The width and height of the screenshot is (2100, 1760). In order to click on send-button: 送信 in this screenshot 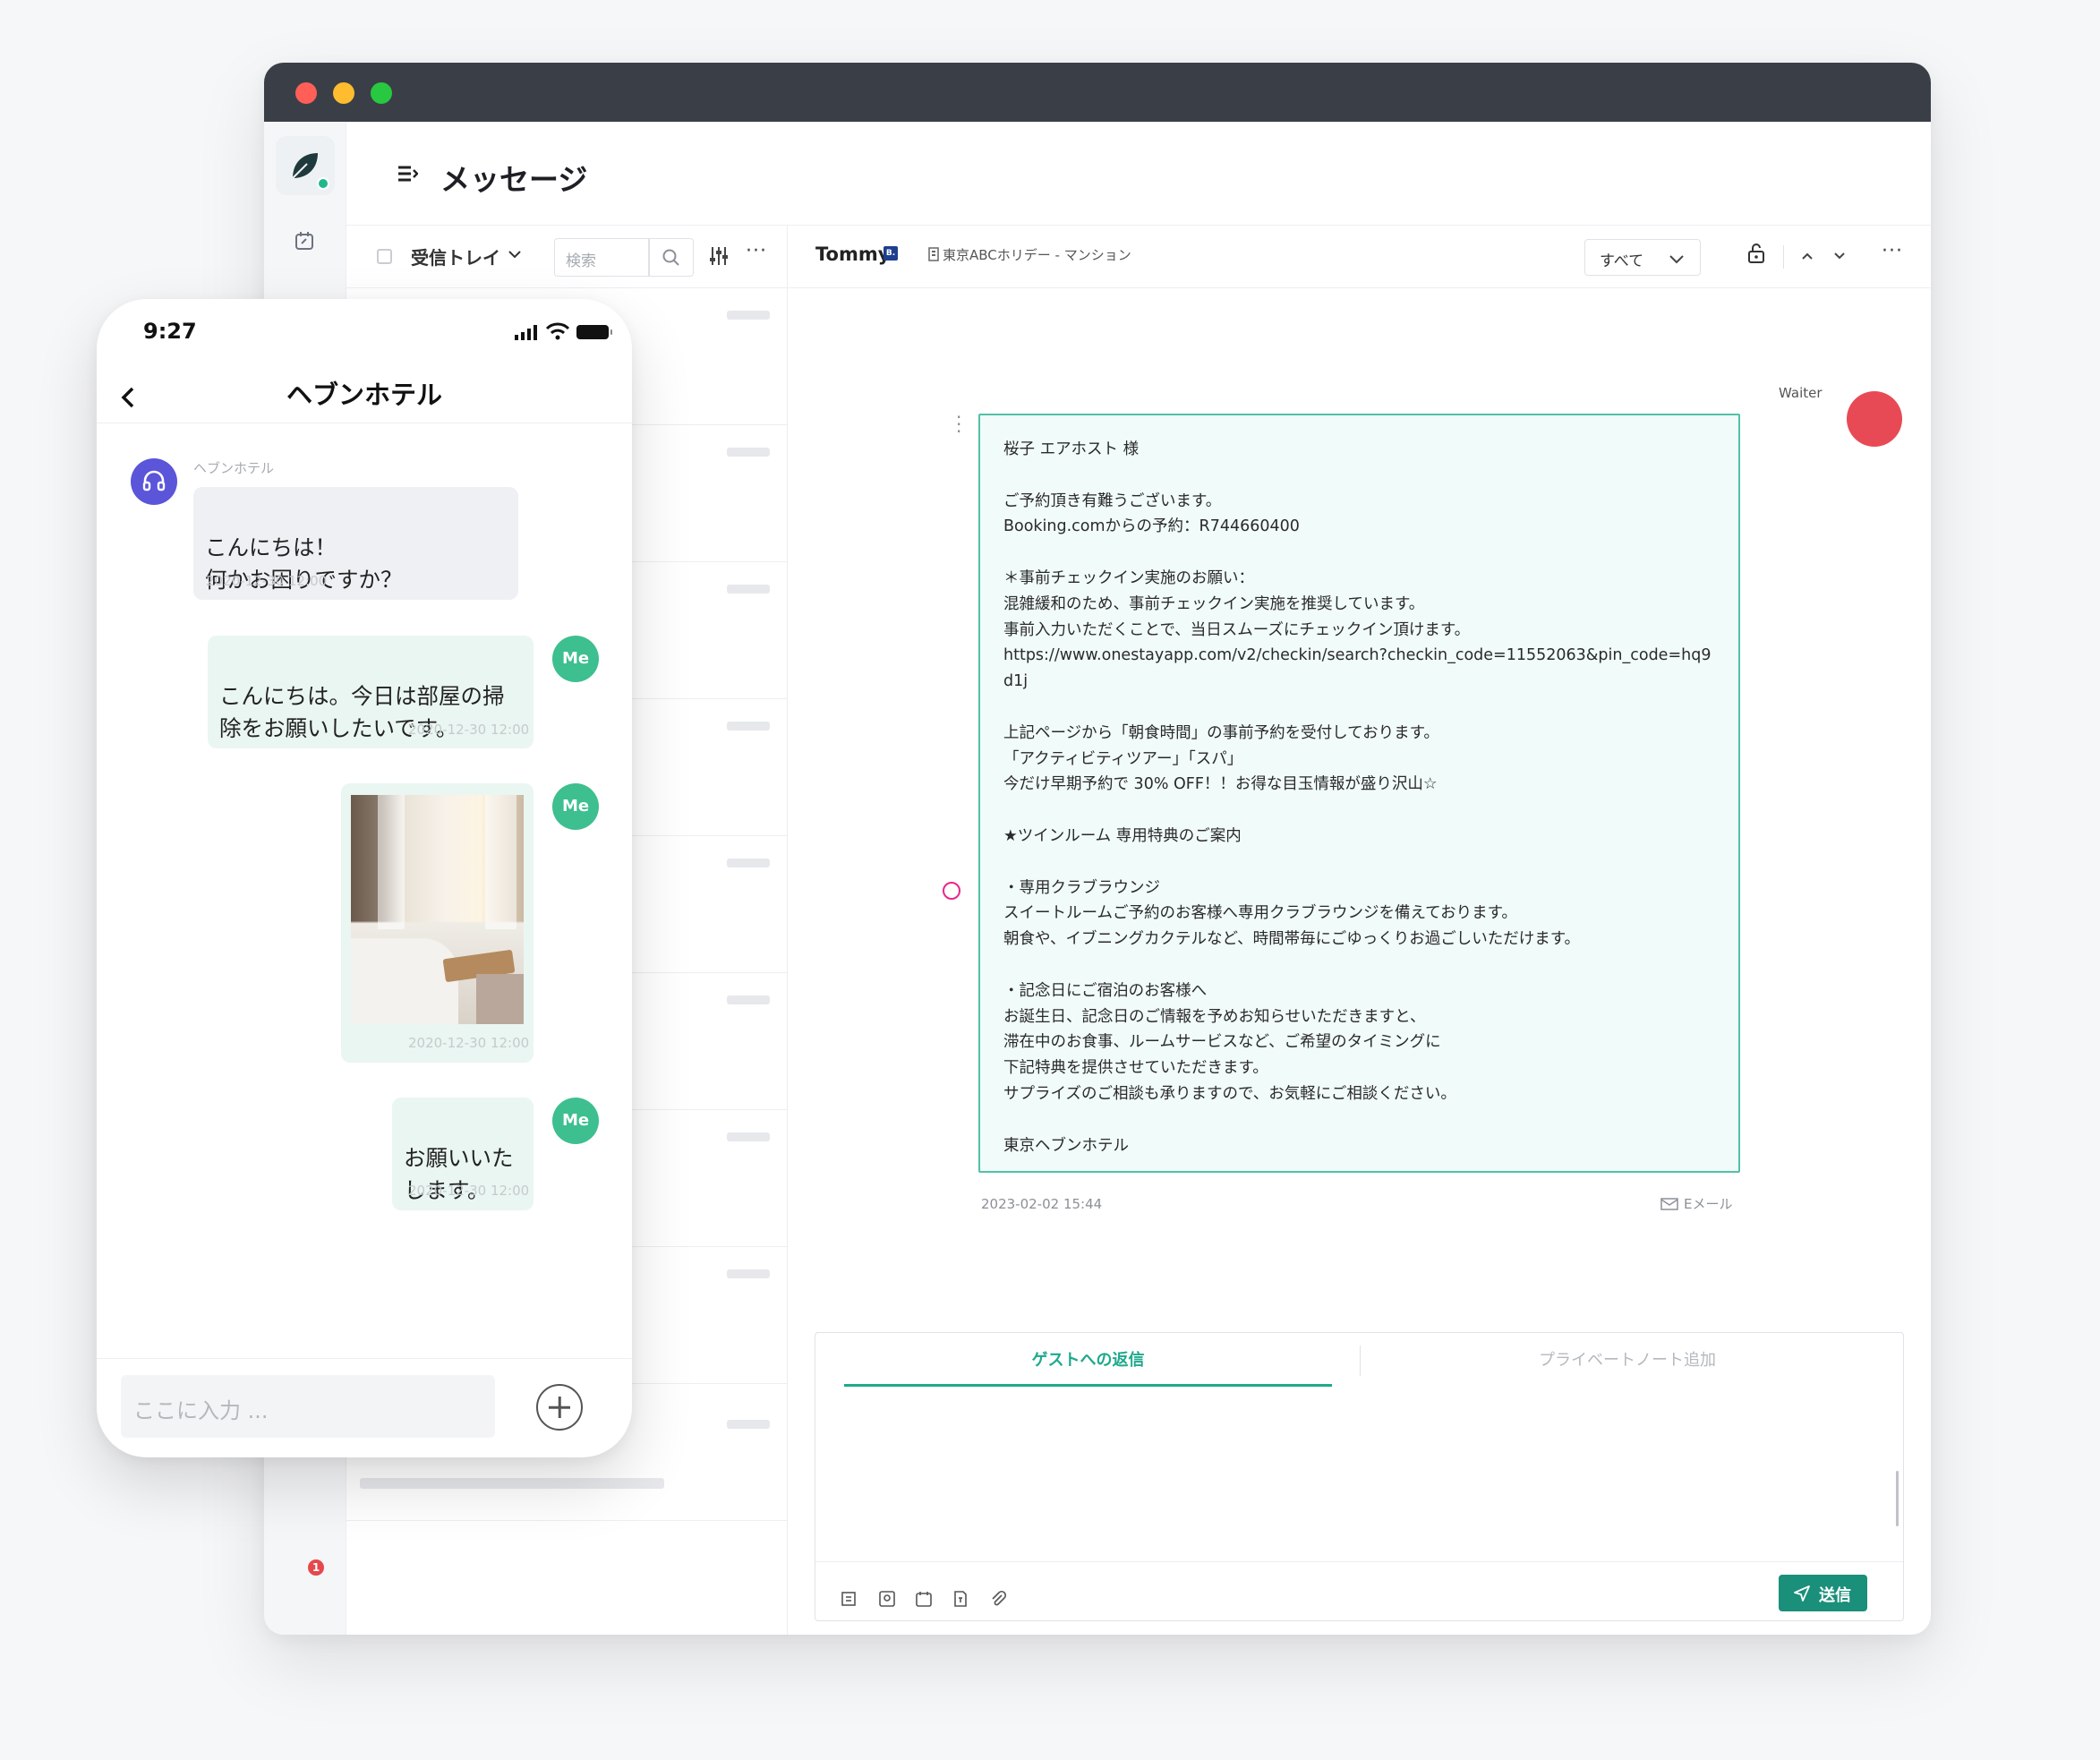, I will do `click(1823, 1593)`.